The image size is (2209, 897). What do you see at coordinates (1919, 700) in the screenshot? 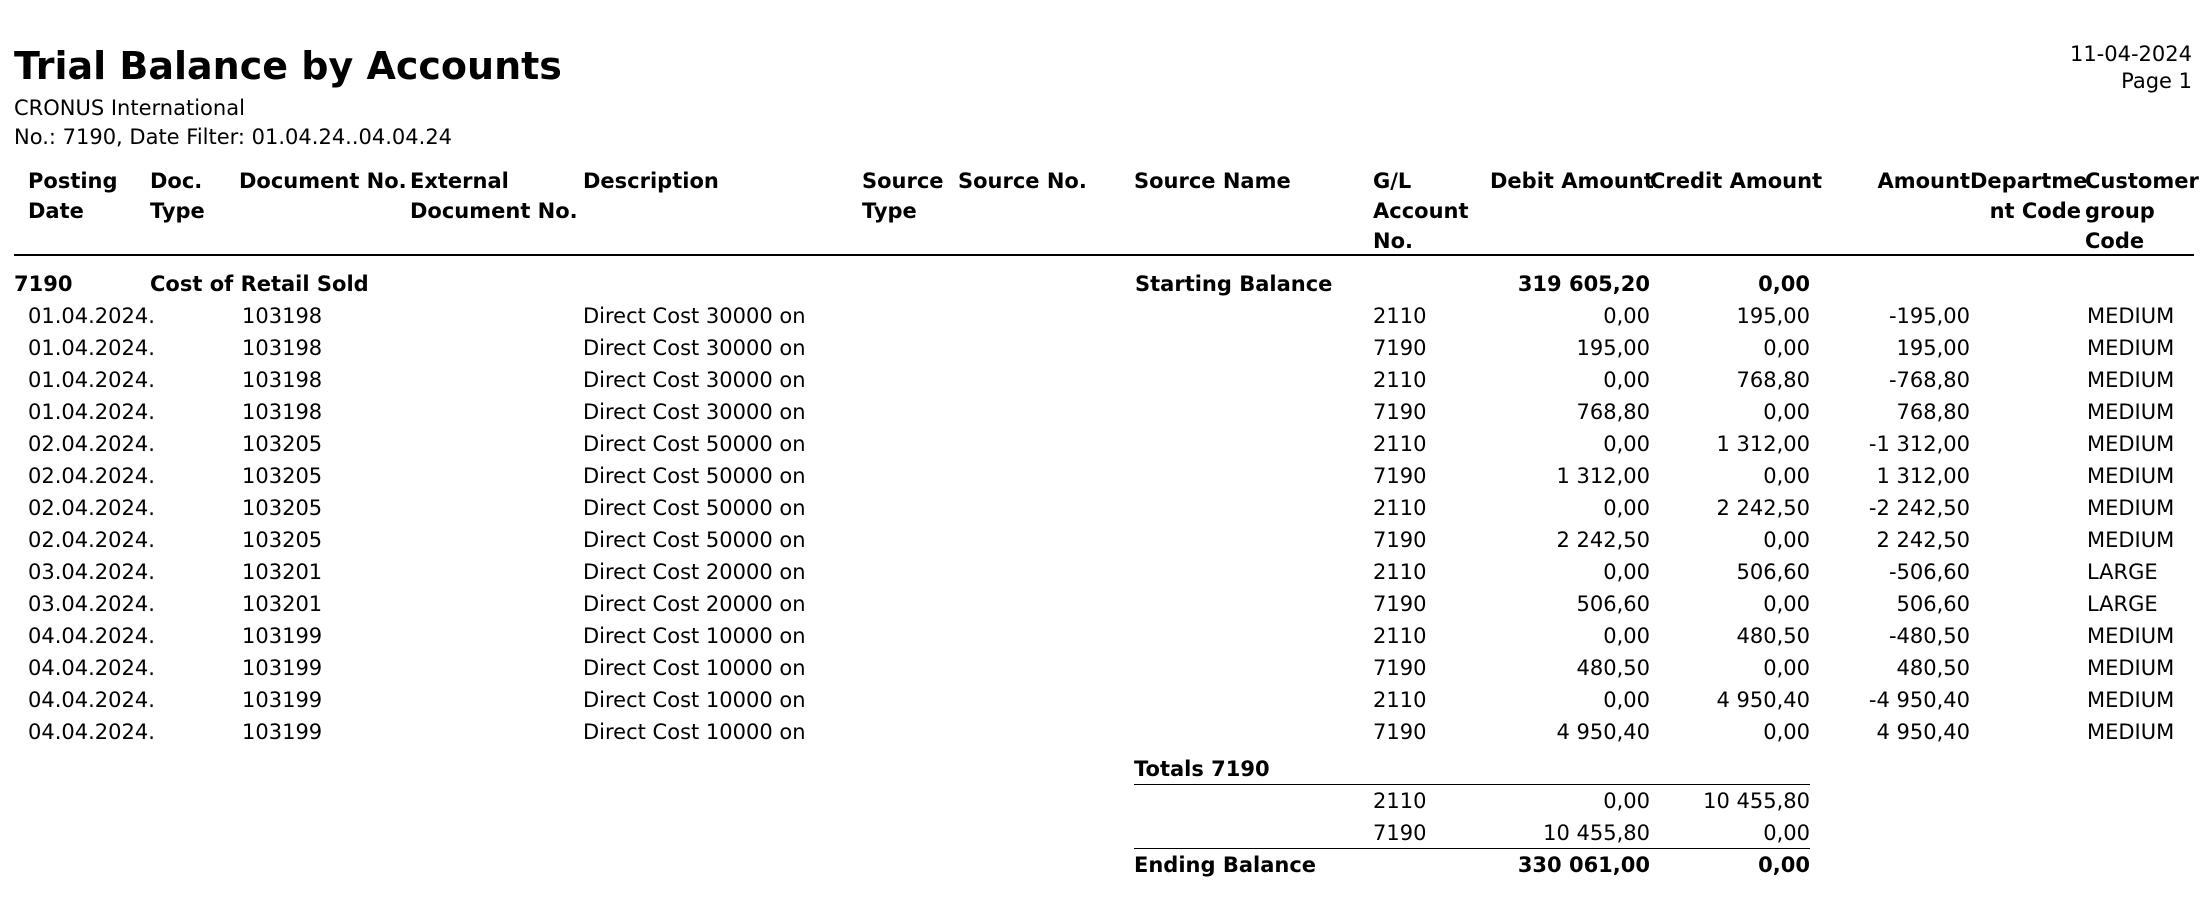
I see `amount-cell: -4 950,40` at bounding box center [1919, 700].